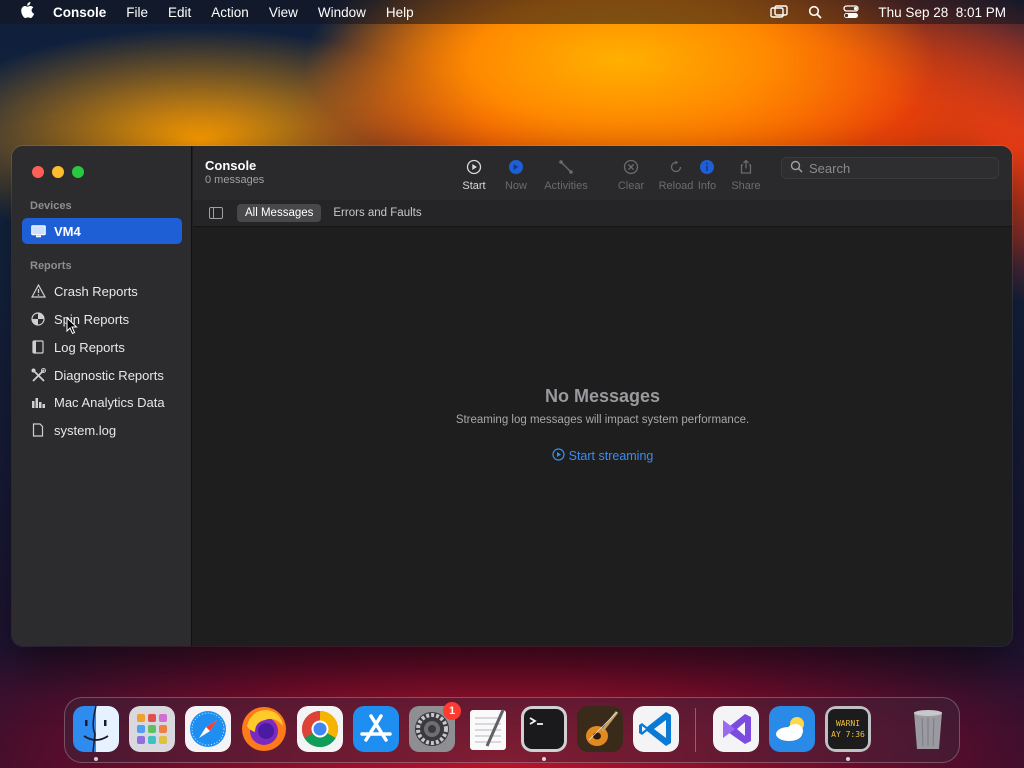 This screenshot has width=1024, height=768. I want to click on share-icon, so click(746, 167).